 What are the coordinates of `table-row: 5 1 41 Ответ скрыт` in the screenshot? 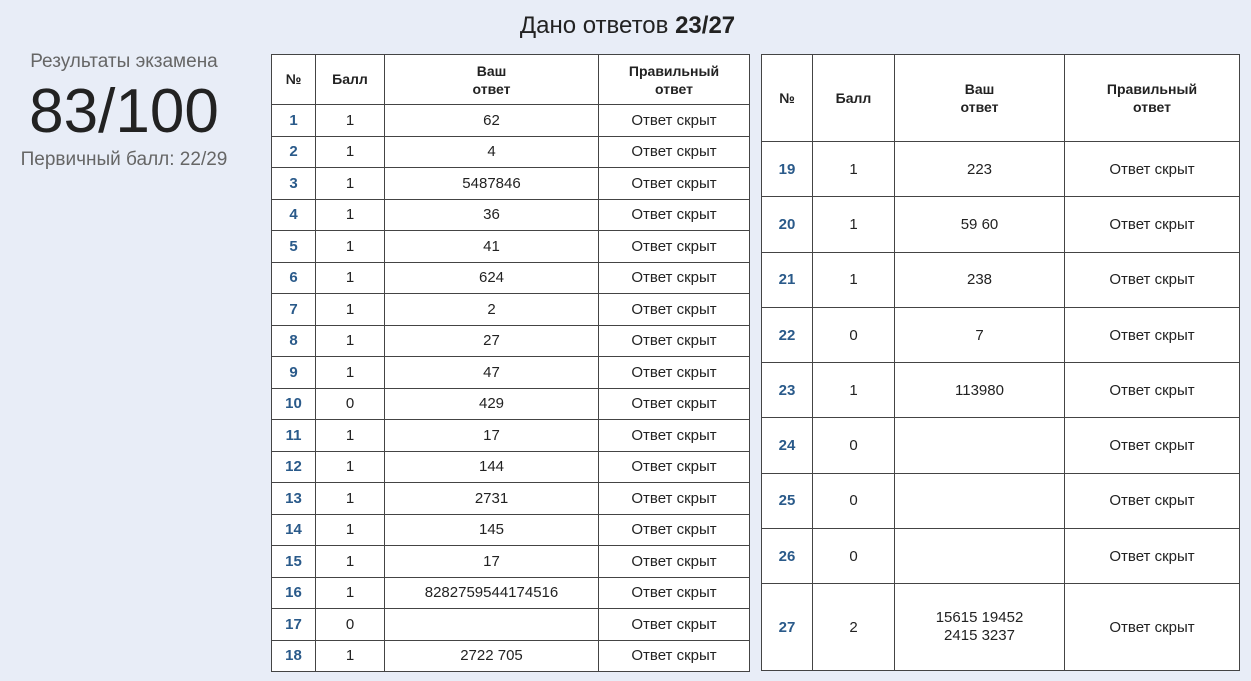 It's located at (510, 246).